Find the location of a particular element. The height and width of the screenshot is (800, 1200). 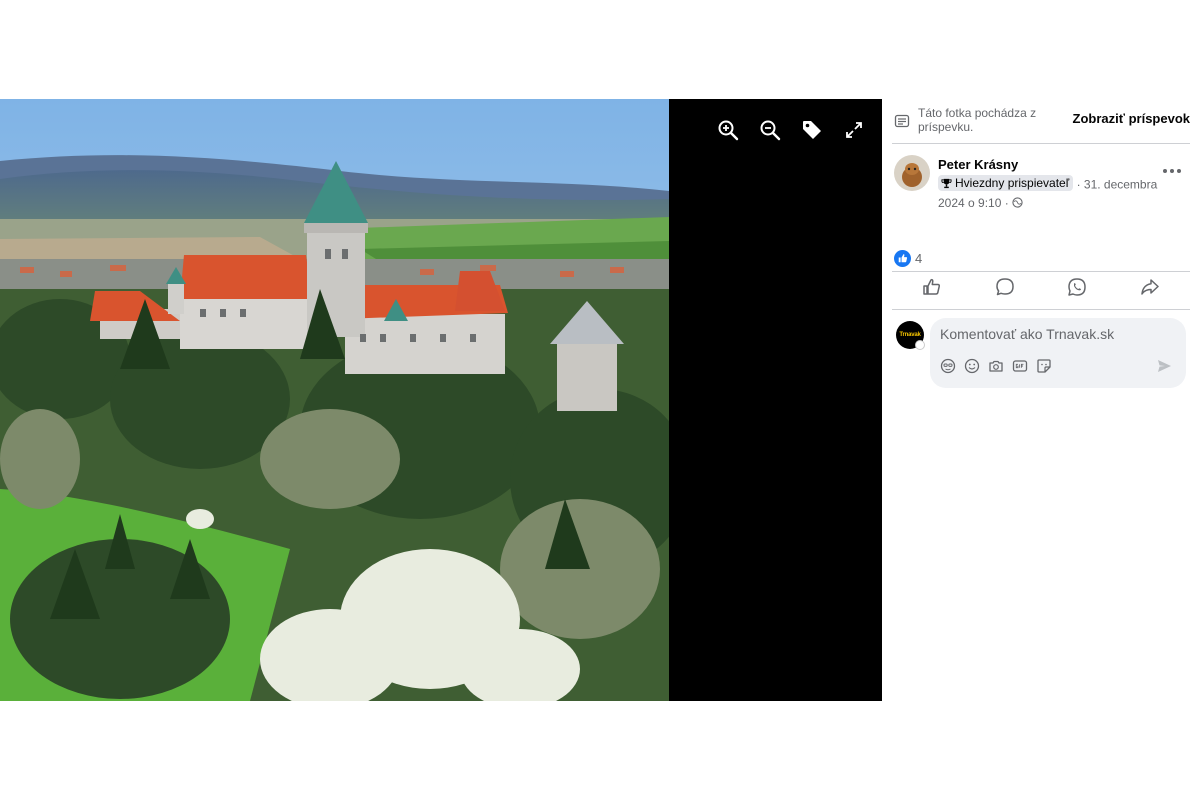

share-icon is located at coordinates (1150, 287).